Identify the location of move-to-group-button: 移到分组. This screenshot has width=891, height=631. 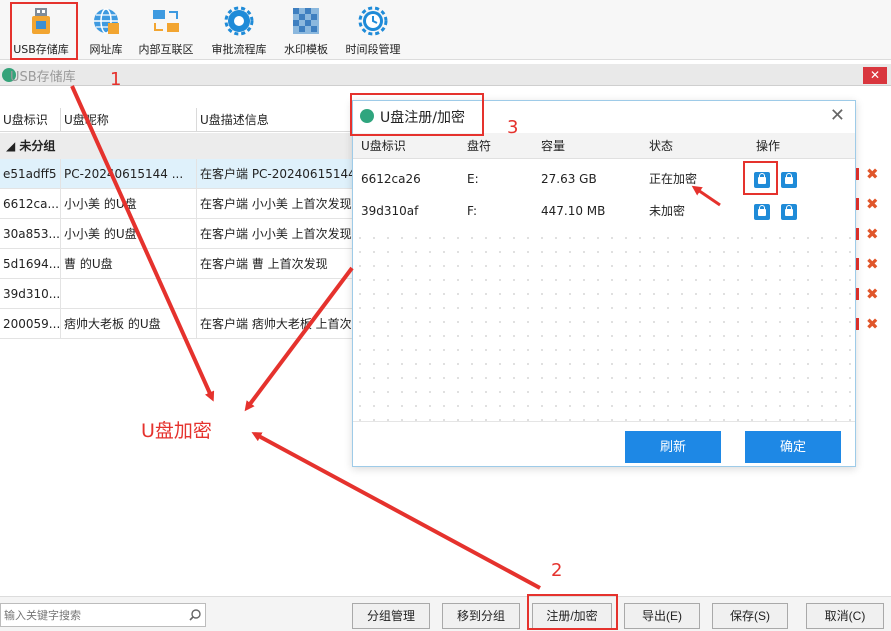
(481, 616).